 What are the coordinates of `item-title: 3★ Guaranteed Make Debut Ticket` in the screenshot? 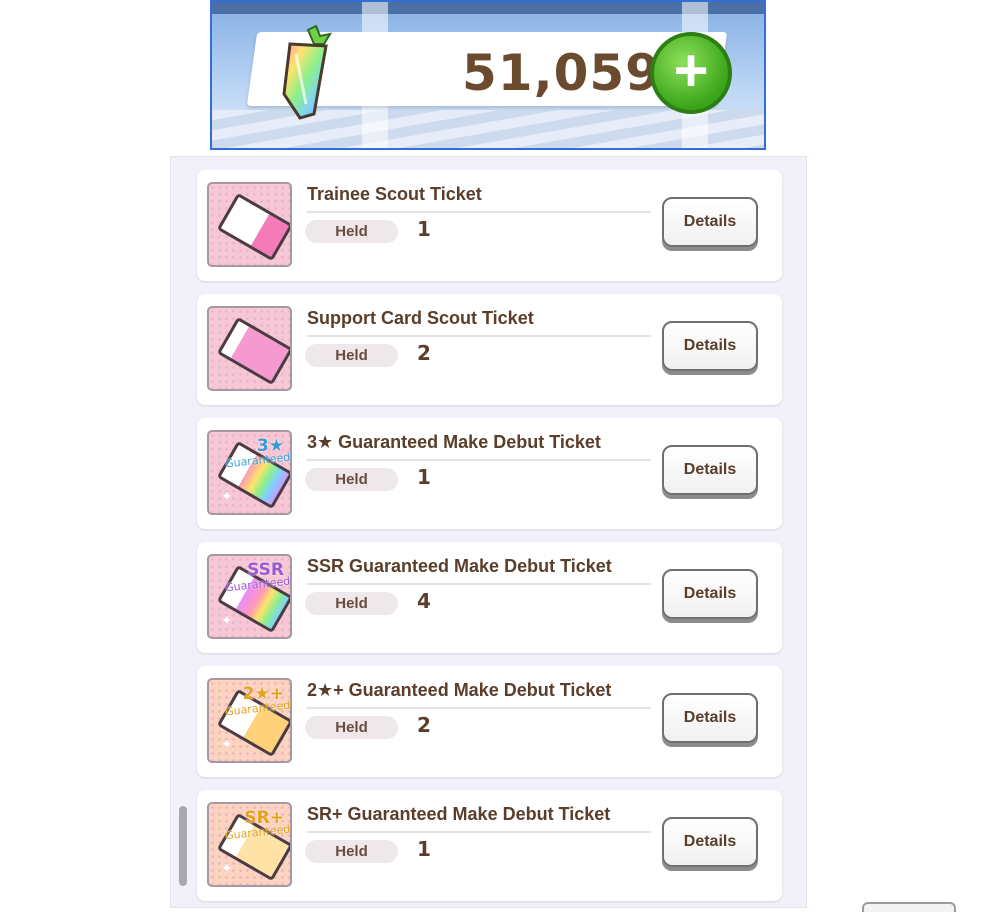 It's located at (454, 442).